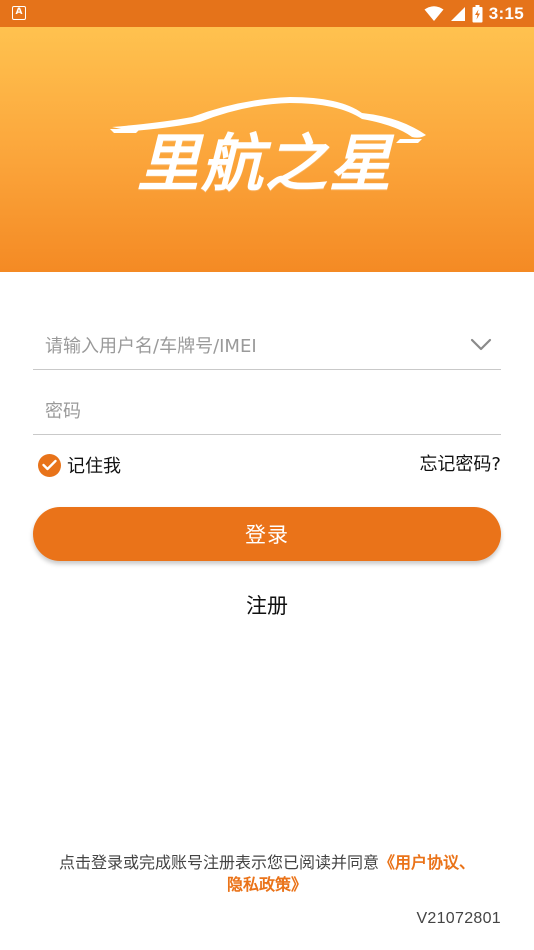 This screenshot has height=950, width=534. Describe the element at coordinates (267, 534) in the screenshot. I see `login-button: 登录` at that location.